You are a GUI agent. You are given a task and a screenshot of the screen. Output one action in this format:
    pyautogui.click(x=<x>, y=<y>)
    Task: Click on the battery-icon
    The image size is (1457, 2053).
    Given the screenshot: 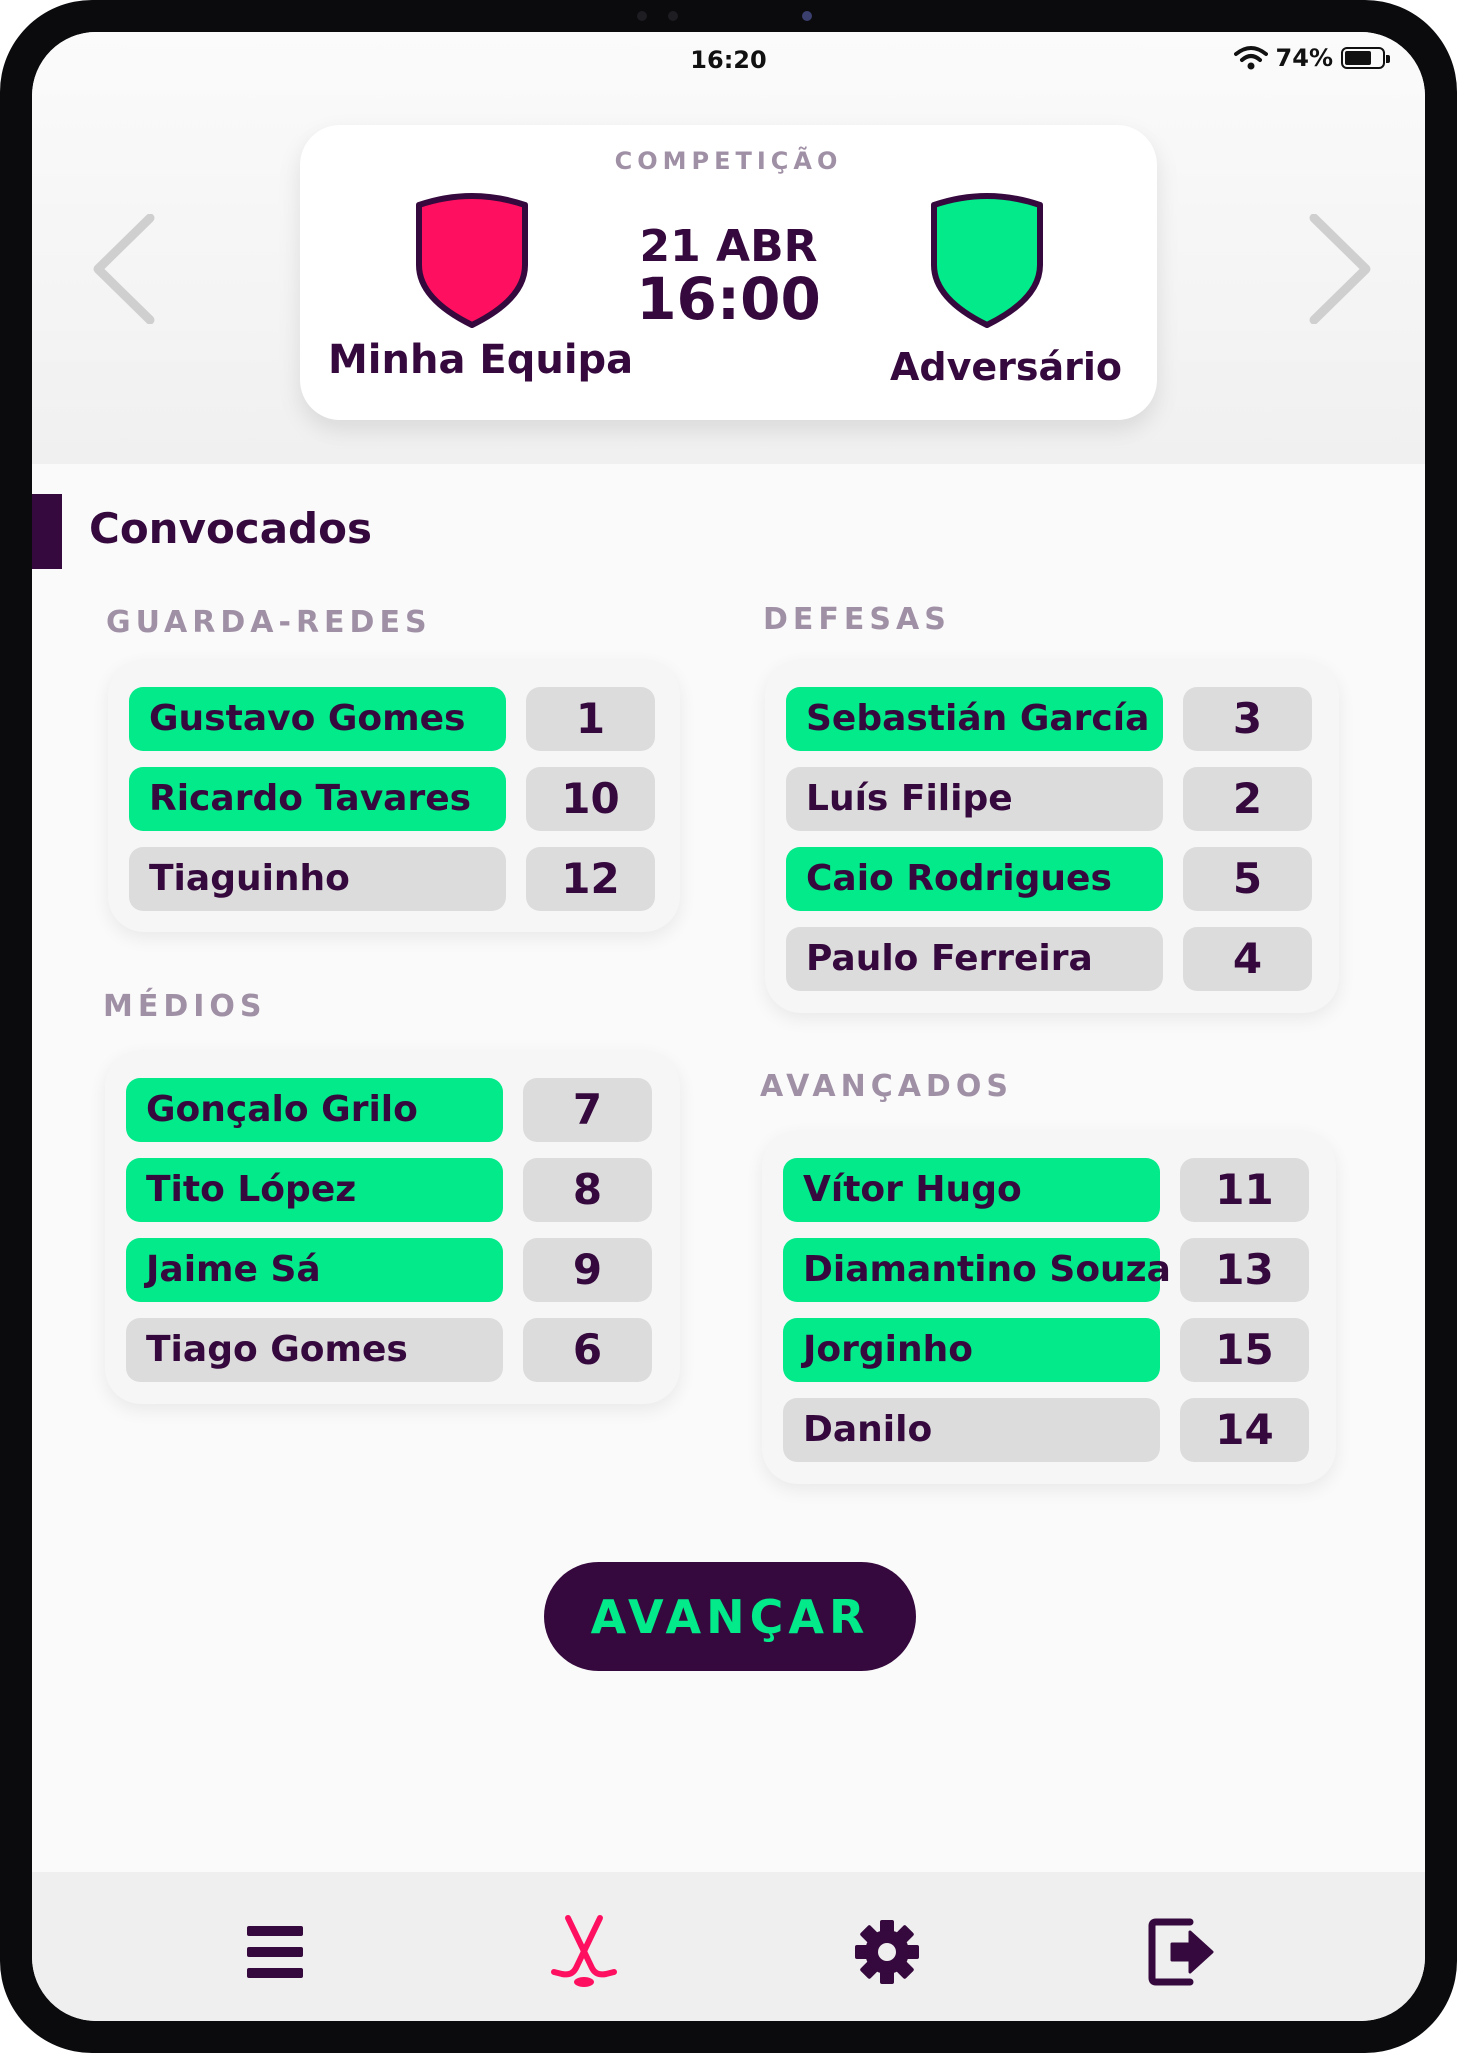 What is the action you would take?
    pyautogui.click(x=1365, y=58)
    